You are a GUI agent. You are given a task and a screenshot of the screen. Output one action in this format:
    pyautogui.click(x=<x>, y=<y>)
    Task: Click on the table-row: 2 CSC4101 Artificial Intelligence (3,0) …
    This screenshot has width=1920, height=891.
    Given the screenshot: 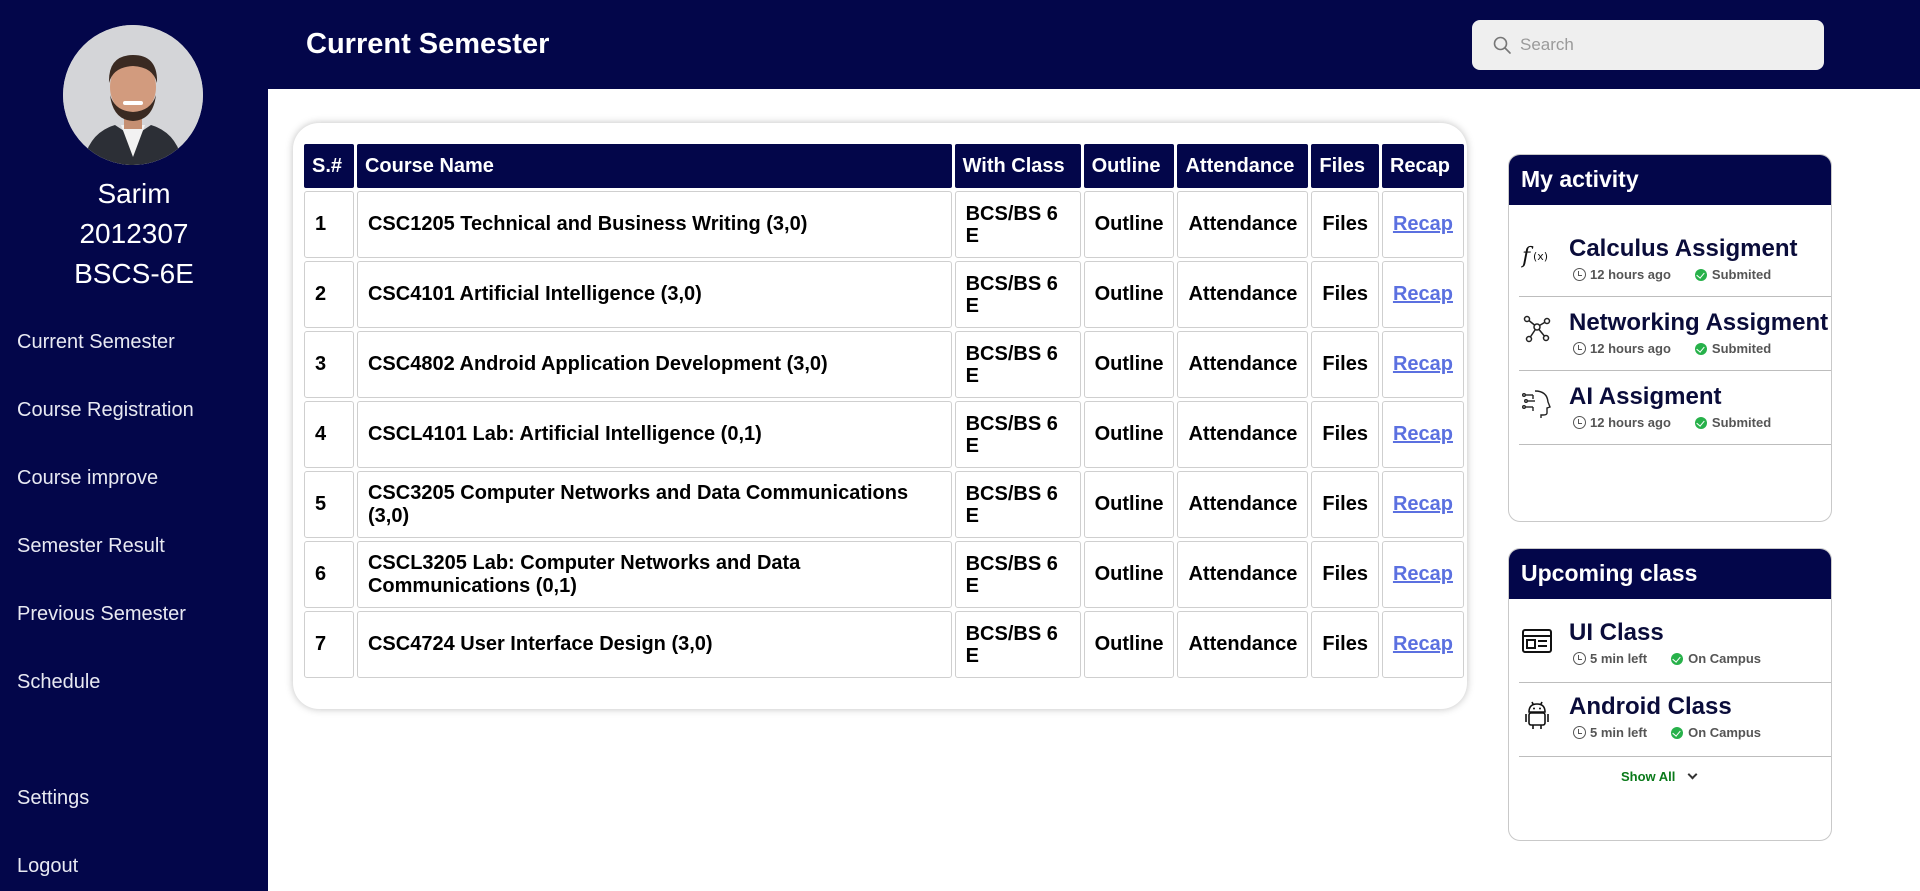 What is the action you would take?
    pyautogui.click(x=884, y=294)
    